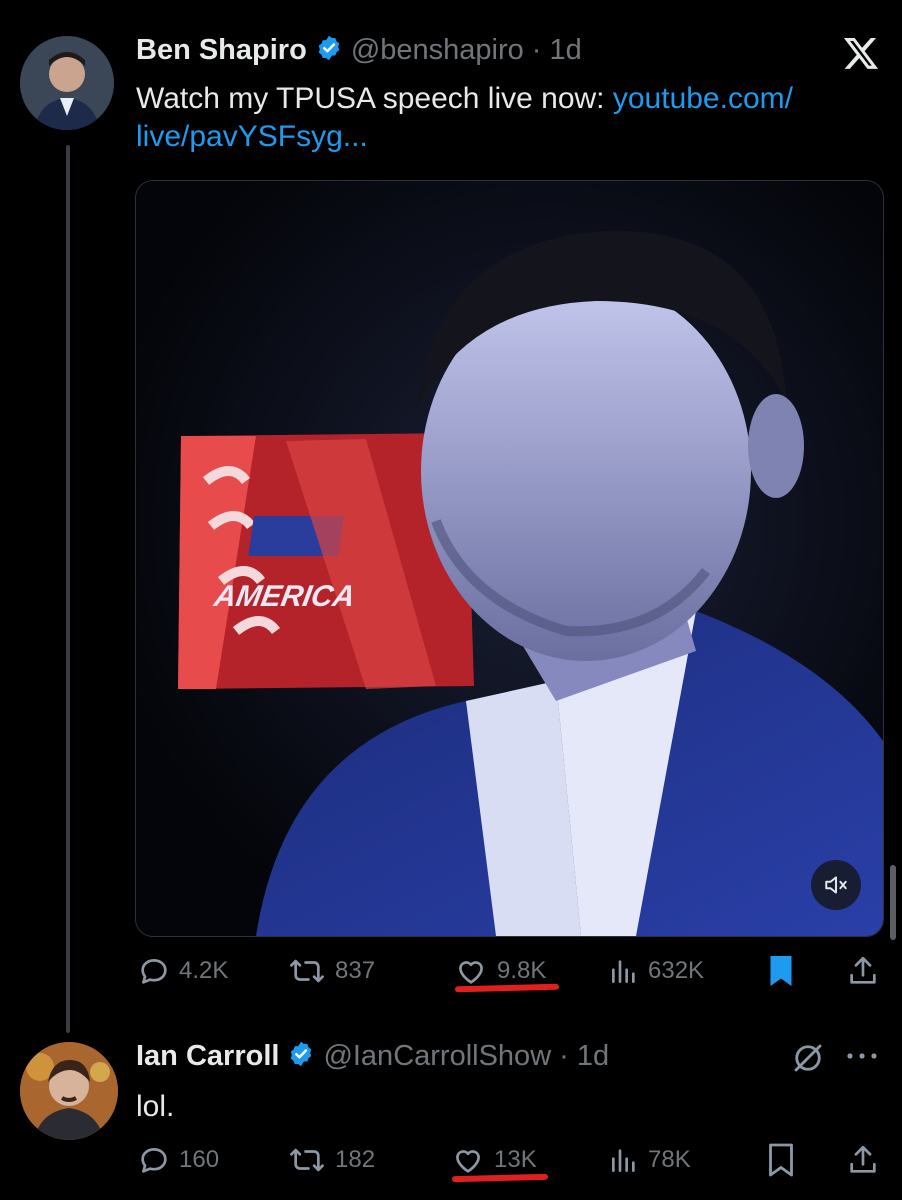  I want to click on like-count: 13K, so click(515, 1159).